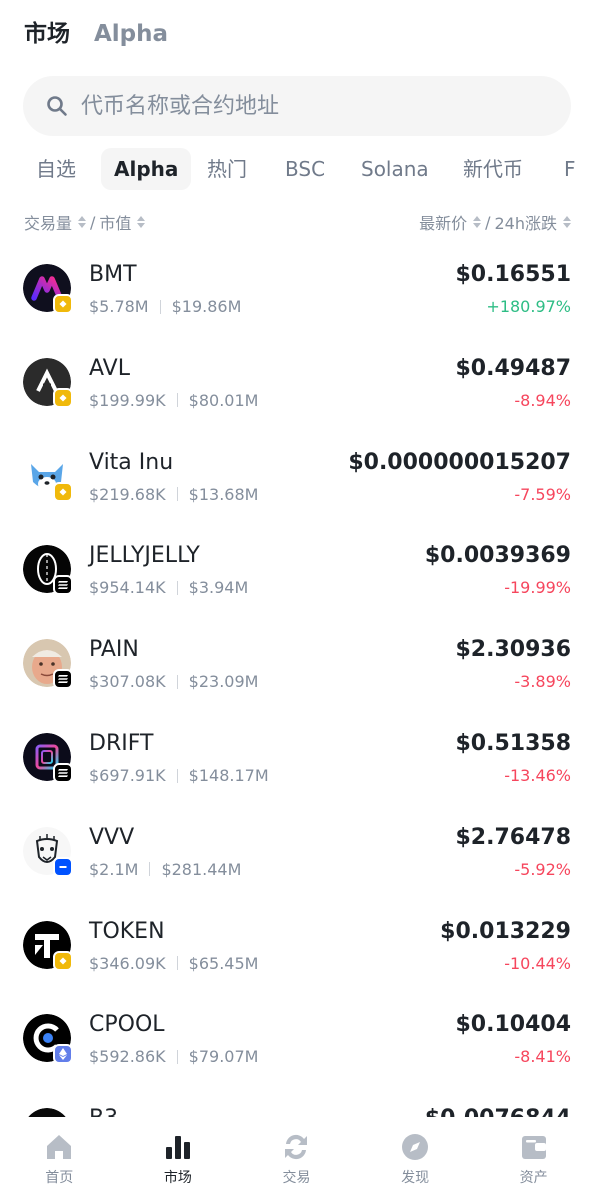 The image size is (593, 1200). What do you see at coordinates (296, 1101) in the screenshot?
I see `token-row: B3 $0.0076844` at bounding box center [296, 1101].